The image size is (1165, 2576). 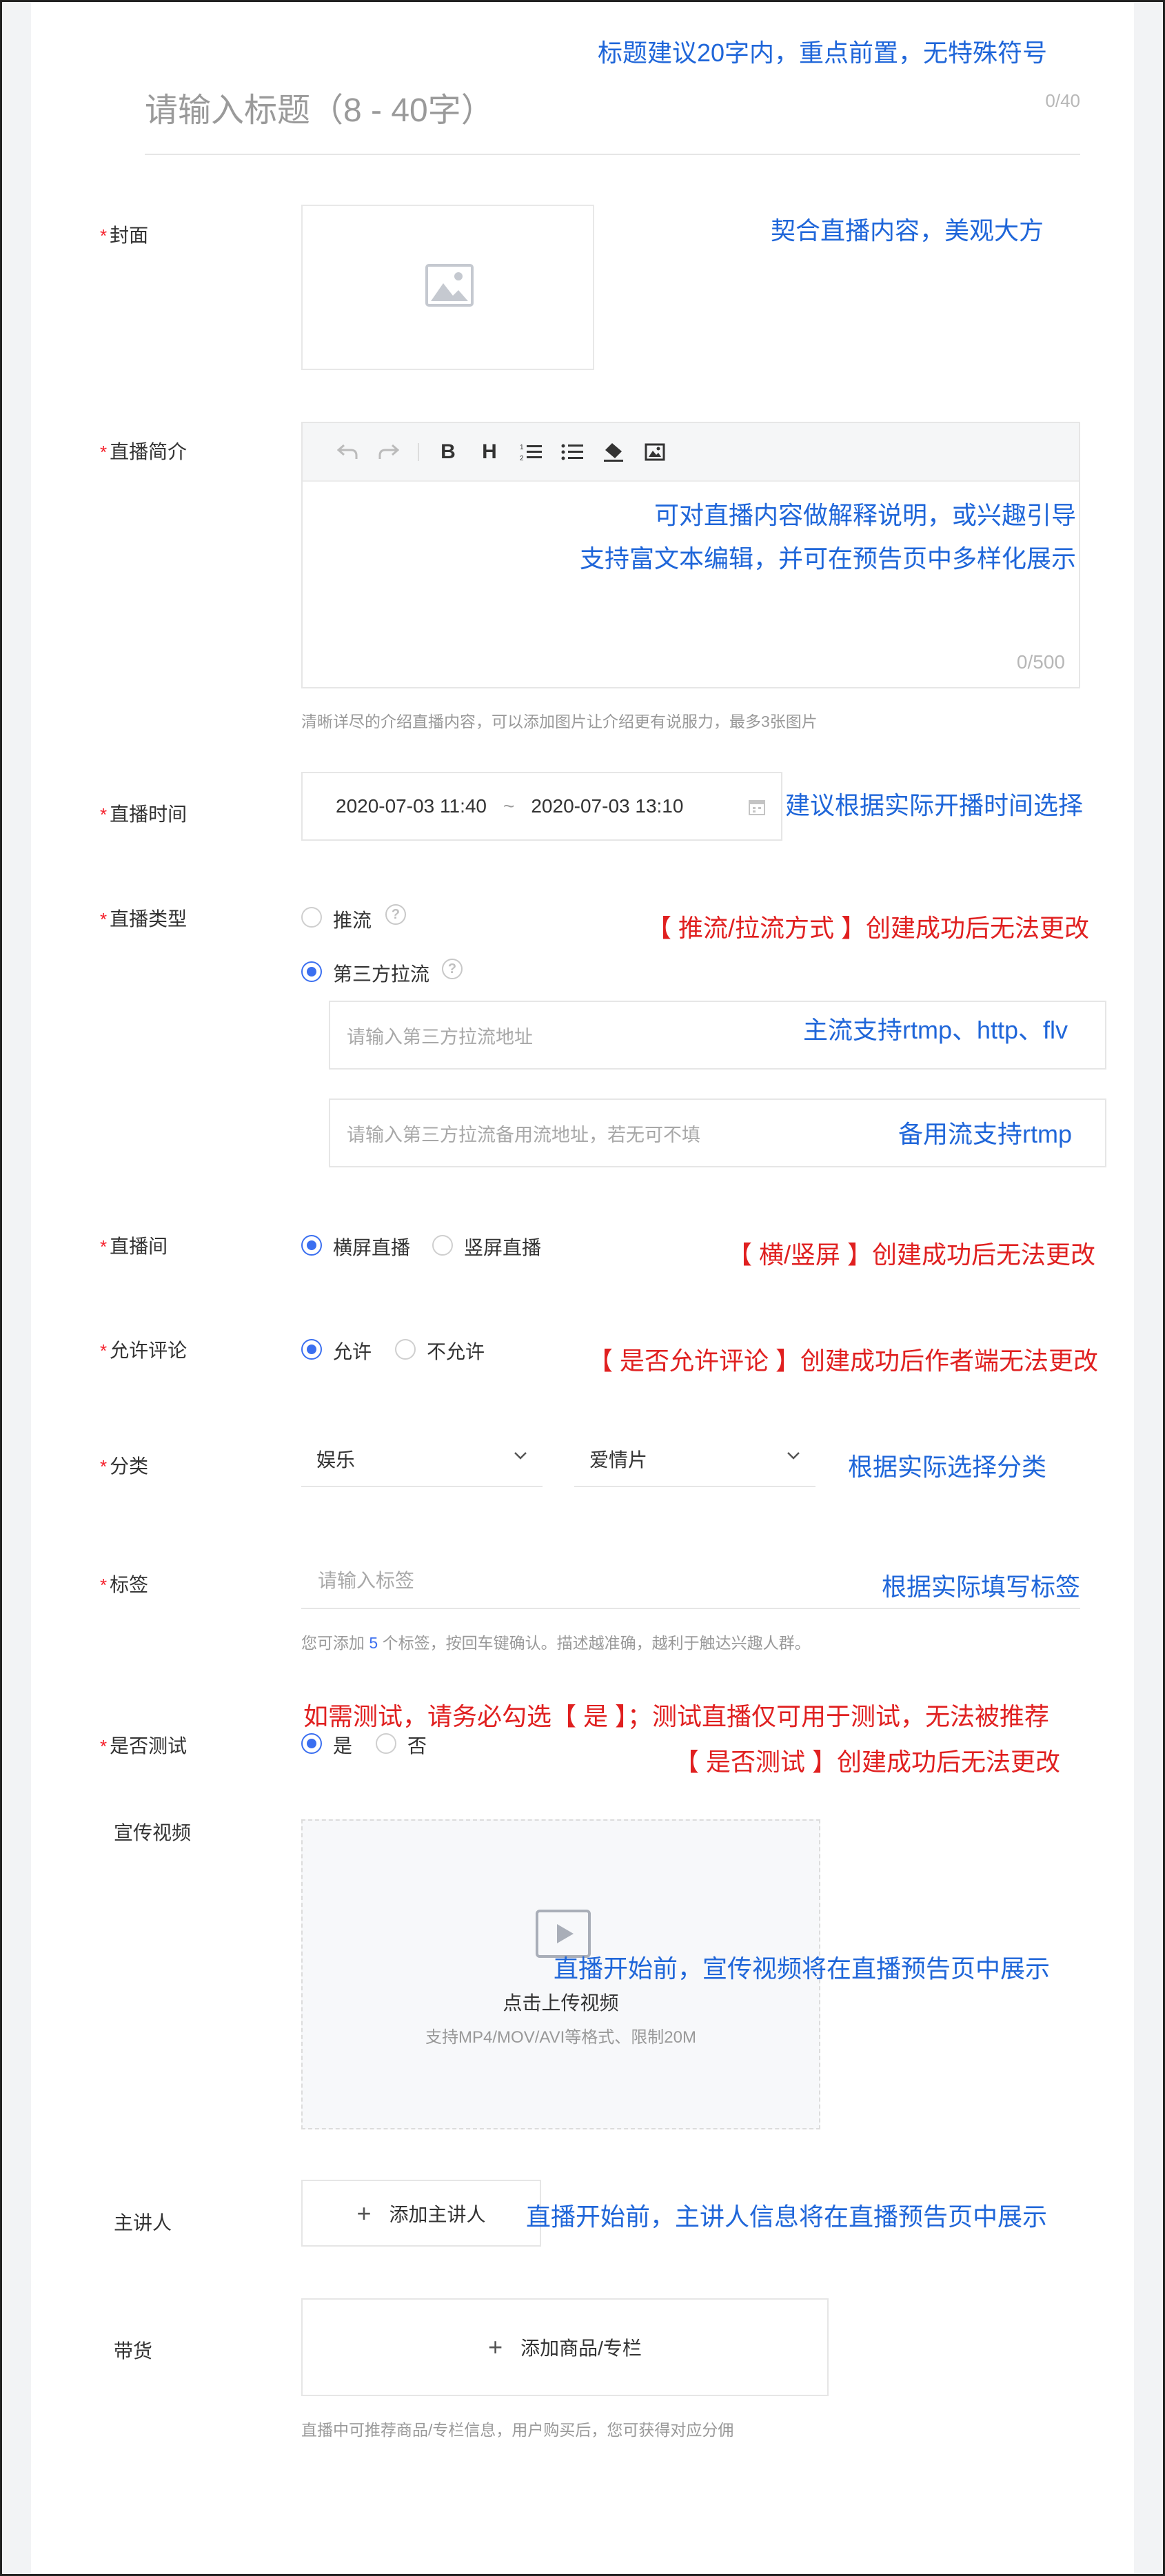 I want to click on time-note: 建议根据实际开播时间选择, so click(x=934, y=805).